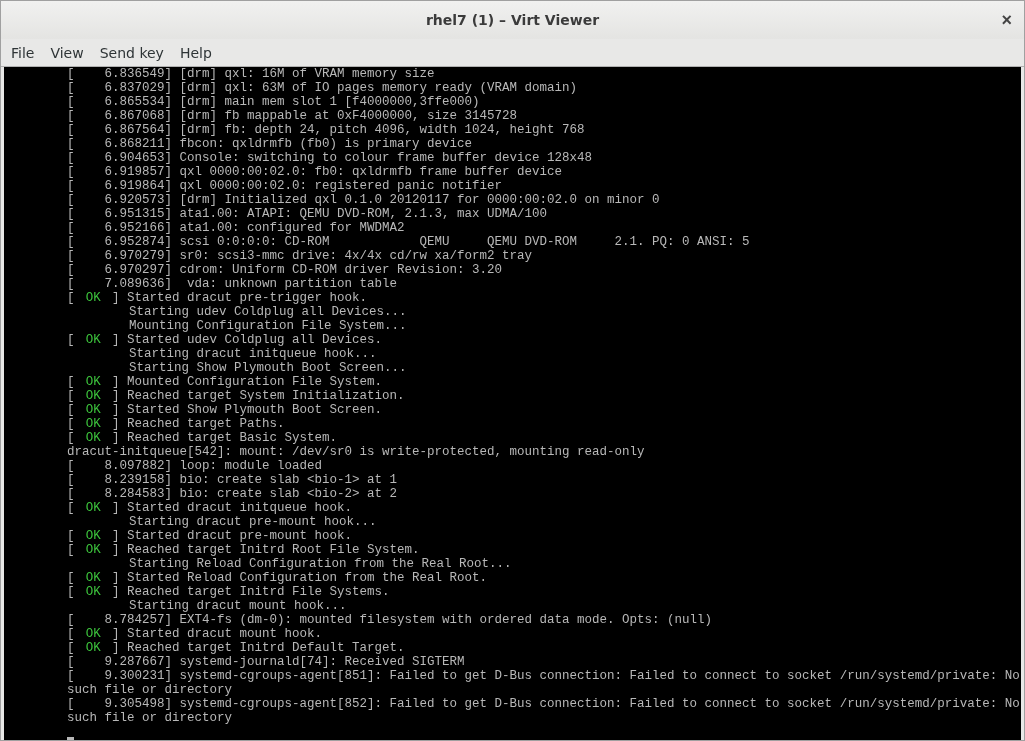  Describe the element at coordinates (293, 116) in the screenshot. I see `console-line: [ 6.867068] [drm] fb mappable at 0xF4000000, size 3145728` at that location.